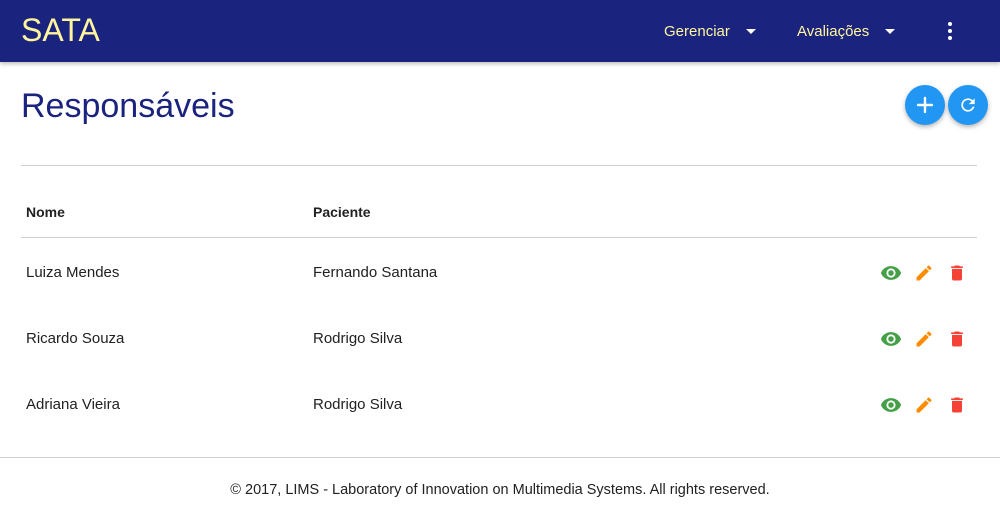  I want to click on nav-menu-avaliacoes-label: Avaliações, so click(833, 31).